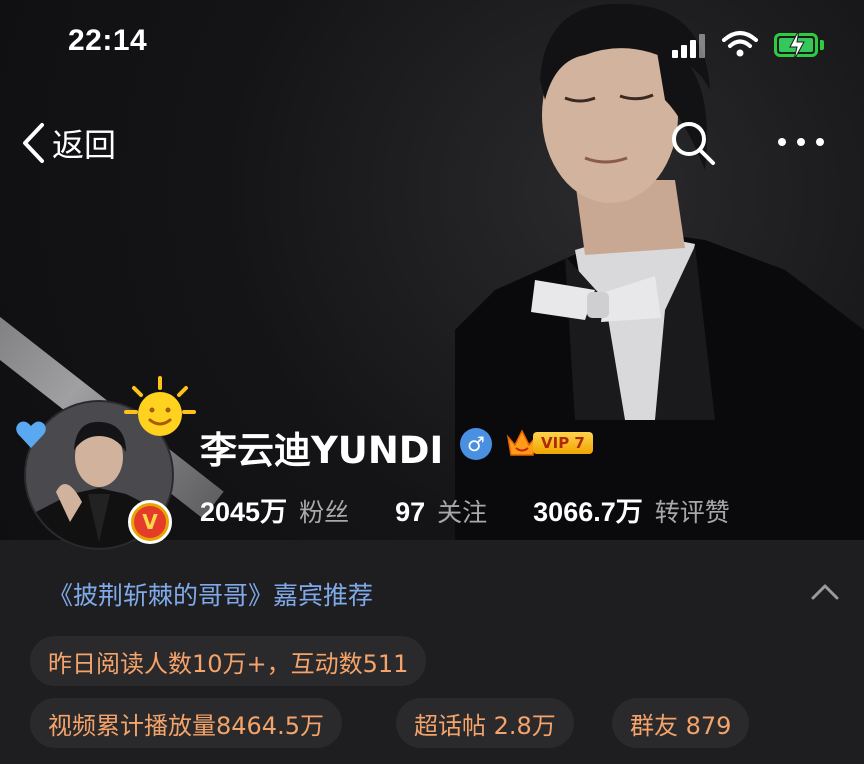  I want to click on guest-recommendation-link: 《披荆斩棘的哥哥》嘉宾推荐, so click(210, 594).